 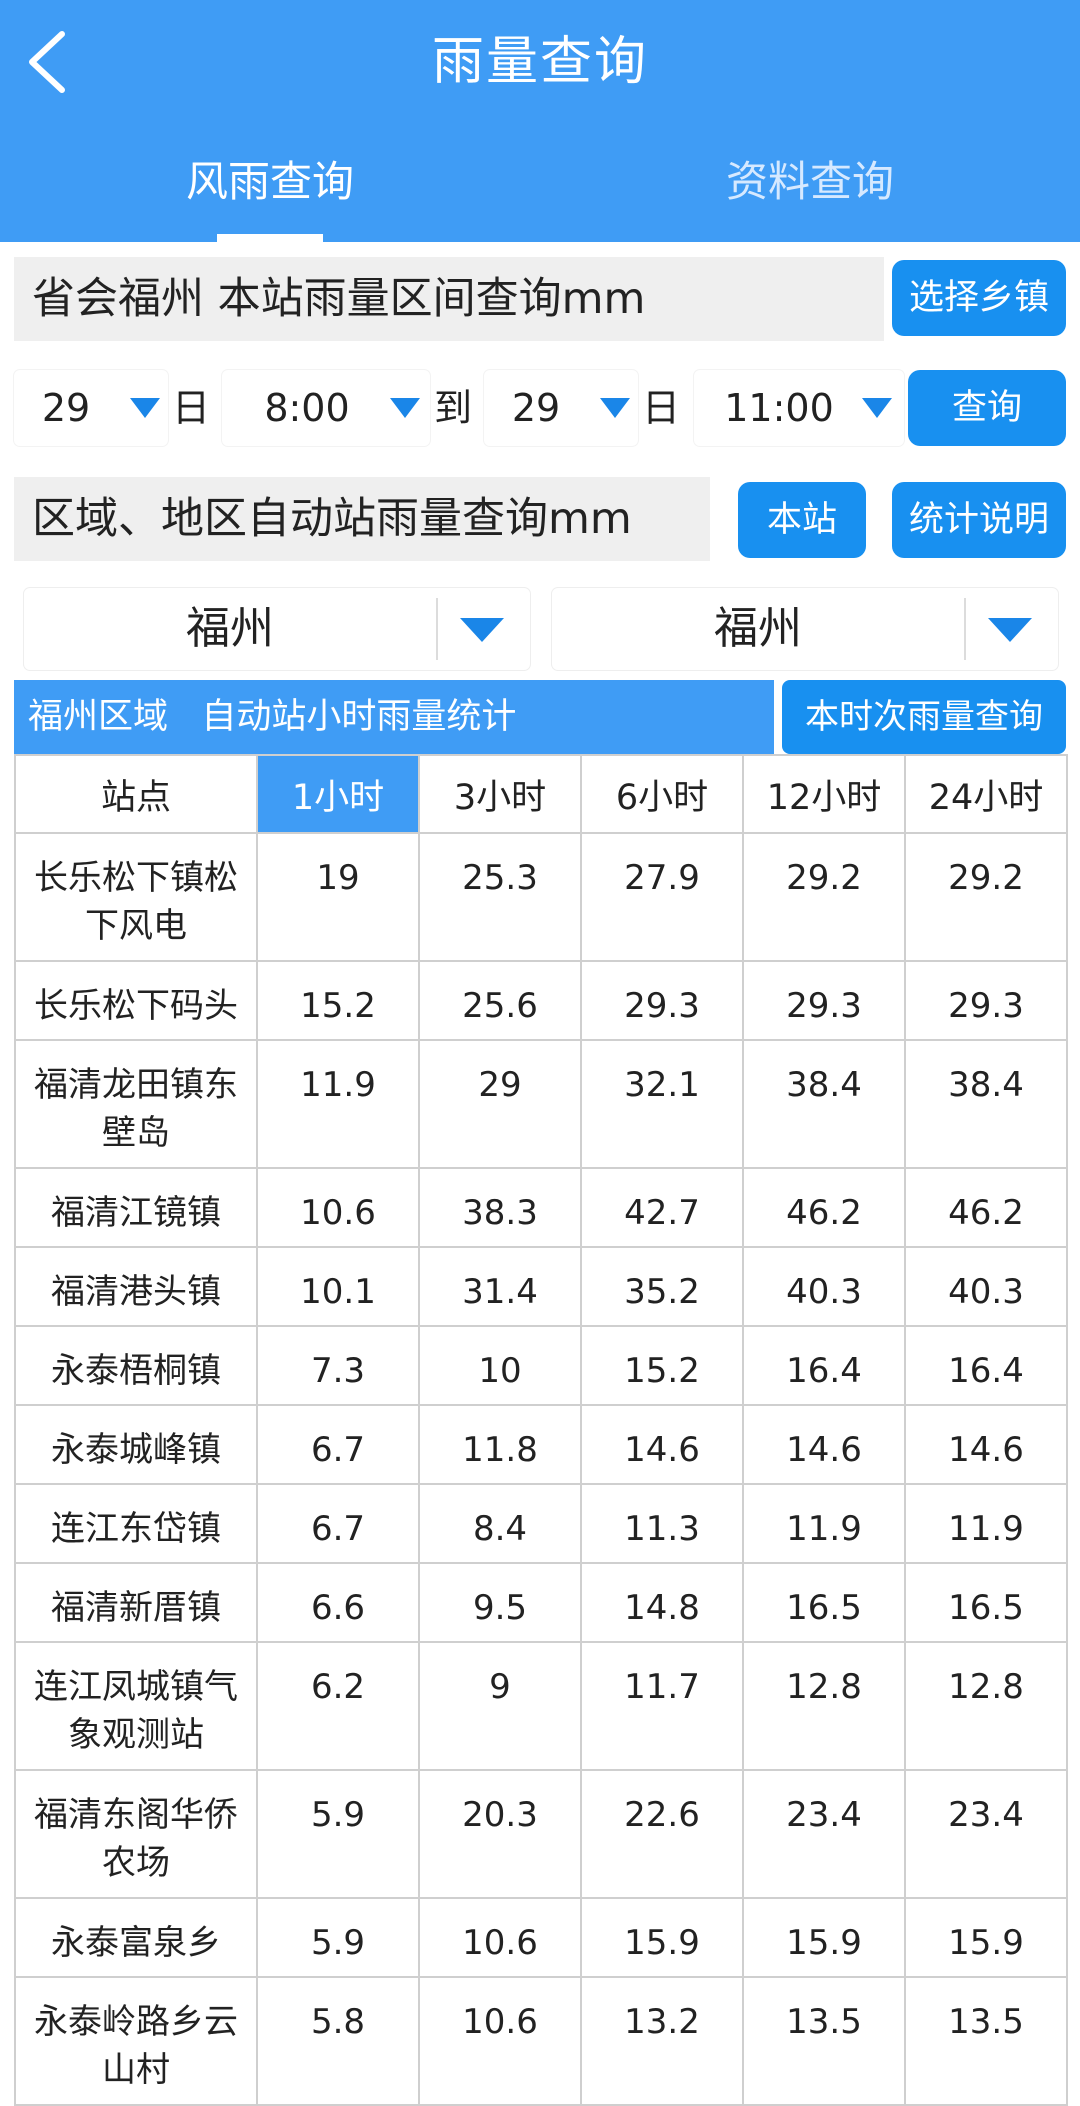 I want to click on table-row: 永泰富泉乡 5.9 10.6 15.9 15.9 15.9, so click(x=541, y=1937).